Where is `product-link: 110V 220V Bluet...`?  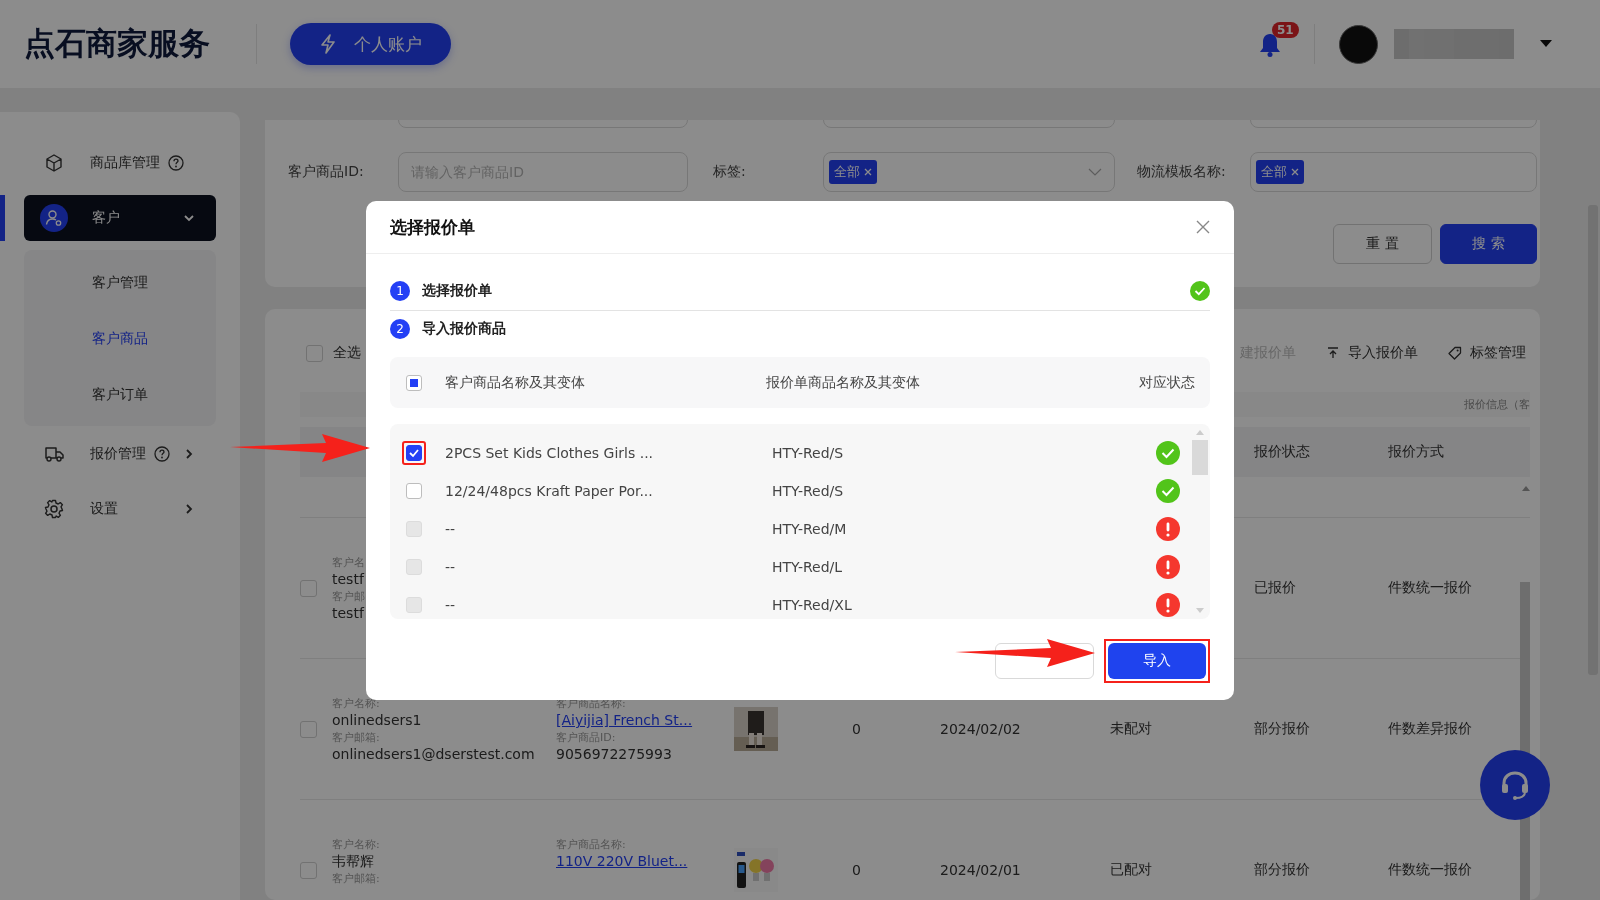
product-link: 110V 220V Bluet... is located at coordinates (622, 861).